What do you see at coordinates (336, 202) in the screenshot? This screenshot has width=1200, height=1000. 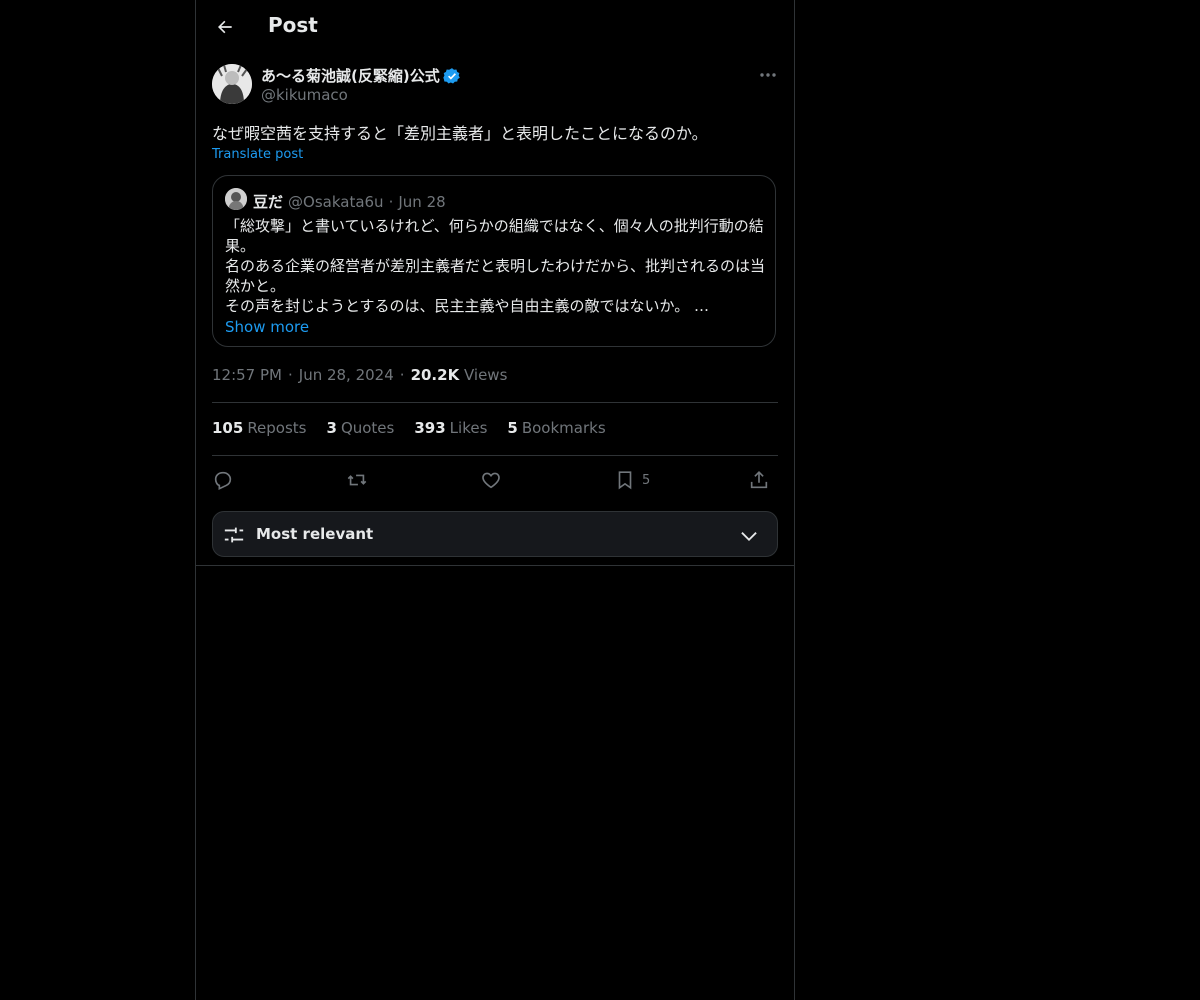 I see `quote-author-handle: @Osakata6u` at bounding box center [336, 202].